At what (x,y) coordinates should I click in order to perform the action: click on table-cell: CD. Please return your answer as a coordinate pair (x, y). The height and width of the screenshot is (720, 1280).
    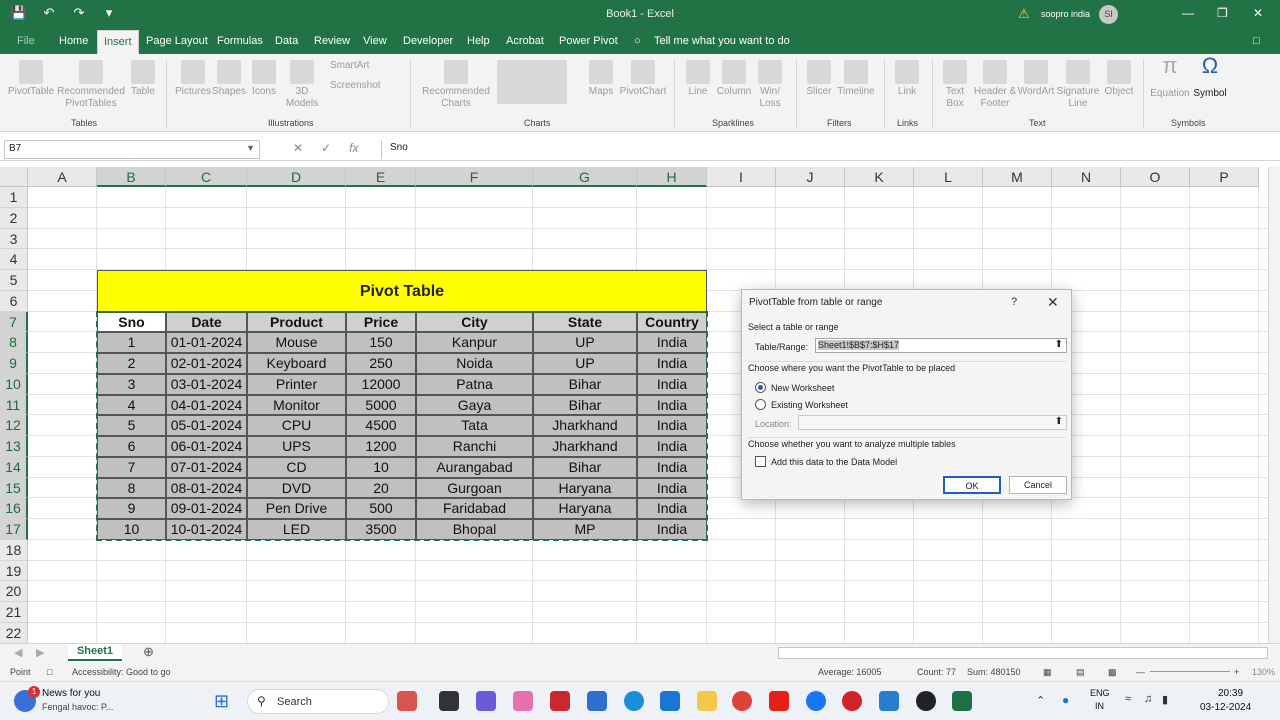
    Looking at the image, I should click on (296, 467).